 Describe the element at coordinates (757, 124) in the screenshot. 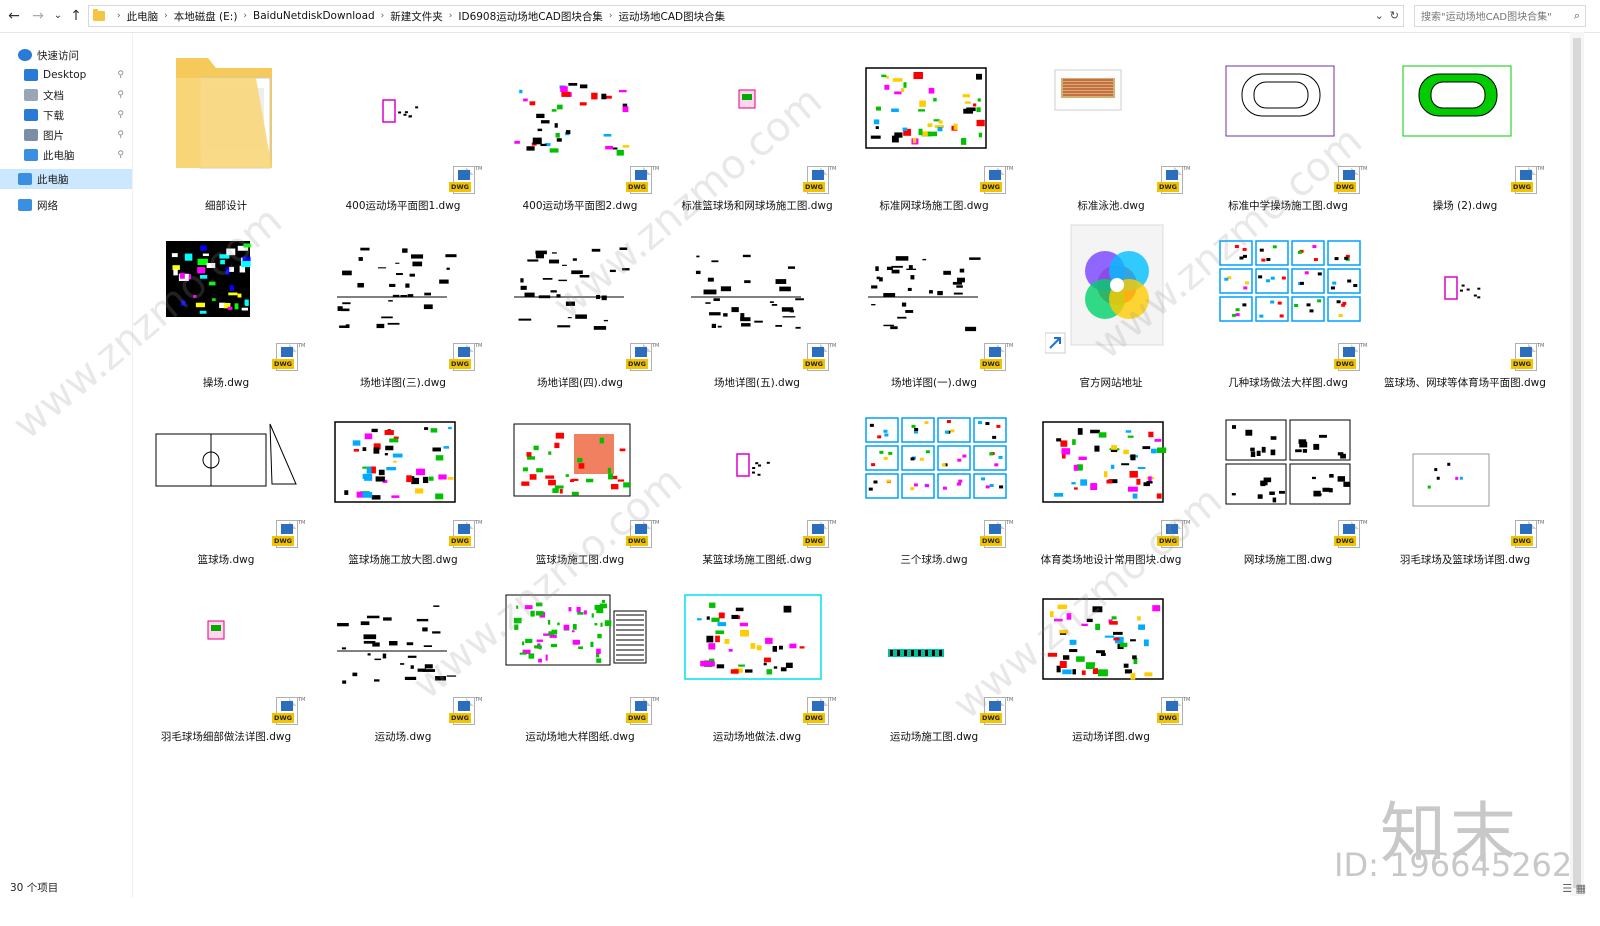

I see `file-item: DWG TM 标准篮球场和网球场施工图.dwg` at that location.